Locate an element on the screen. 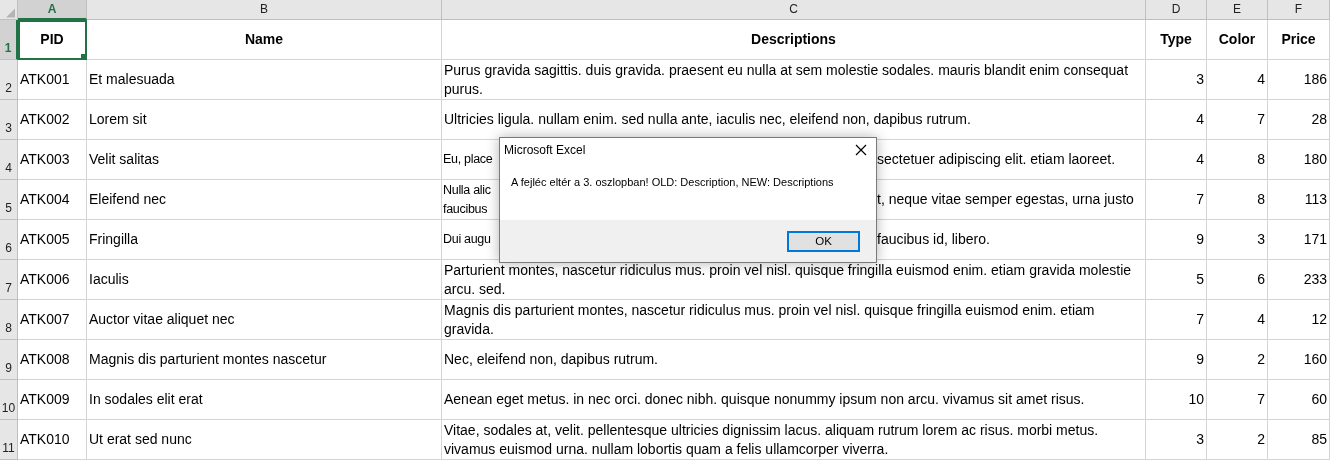 The height and width of the screenshot is (460, 1330). cell-text: faucibus is located at coordinates (466, 209).